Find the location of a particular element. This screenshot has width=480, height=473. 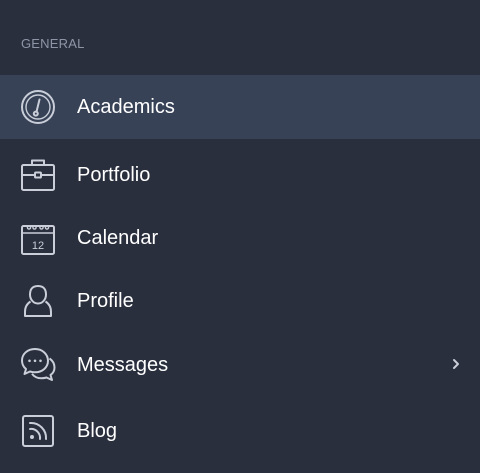

sidebar-item-messages: Messages is located at coordinates (240, 365).